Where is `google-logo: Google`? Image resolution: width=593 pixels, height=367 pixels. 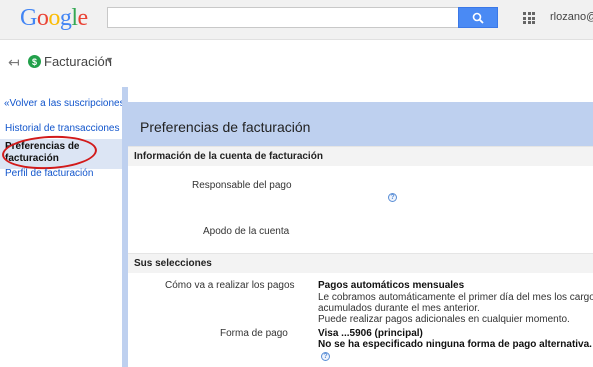 google-logo: Google is located at coordinates (54, 18).